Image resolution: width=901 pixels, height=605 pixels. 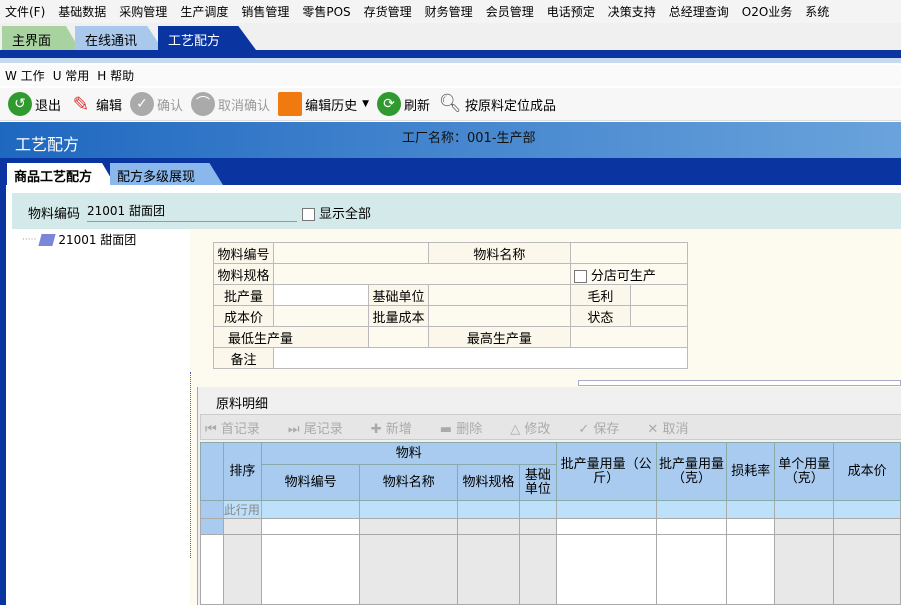 What do you see at coordinates (409, 482) in the screenshot?
I see `col-material-name: 物料名称` at bounding box center [409, 482].